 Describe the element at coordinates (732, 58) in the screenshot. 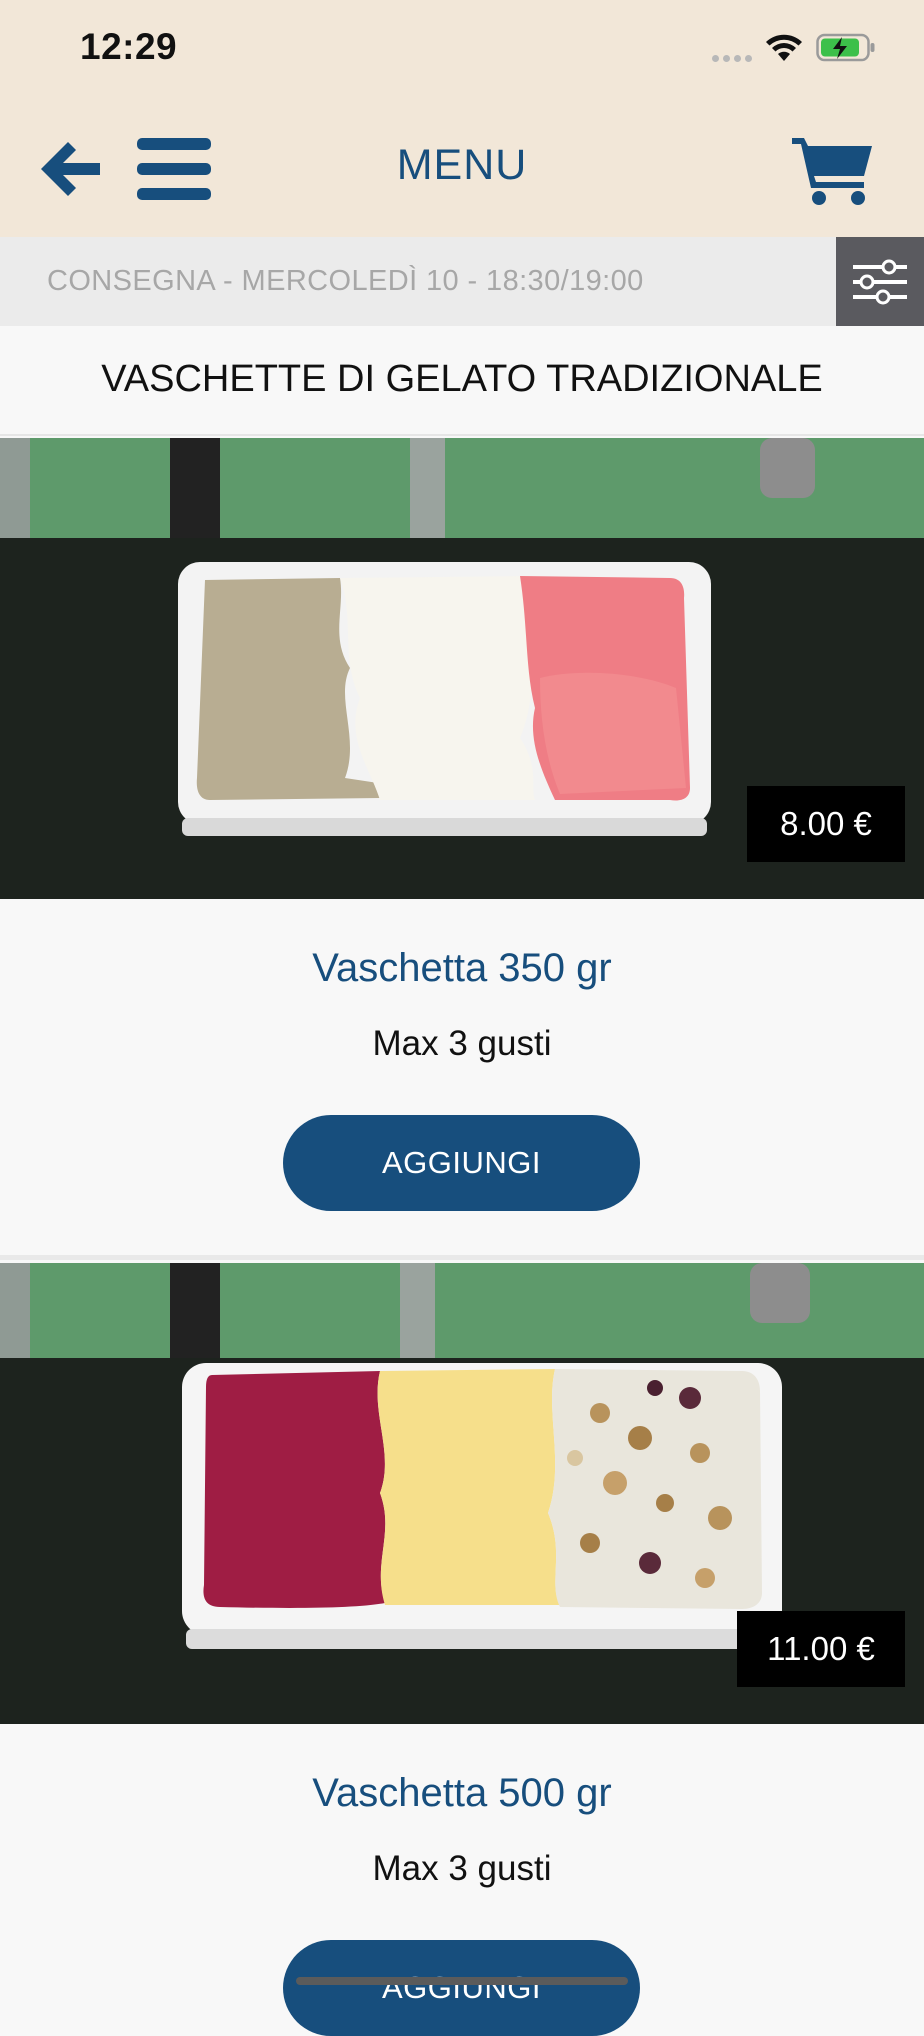

I see `cellular-signal-icon` at that location.